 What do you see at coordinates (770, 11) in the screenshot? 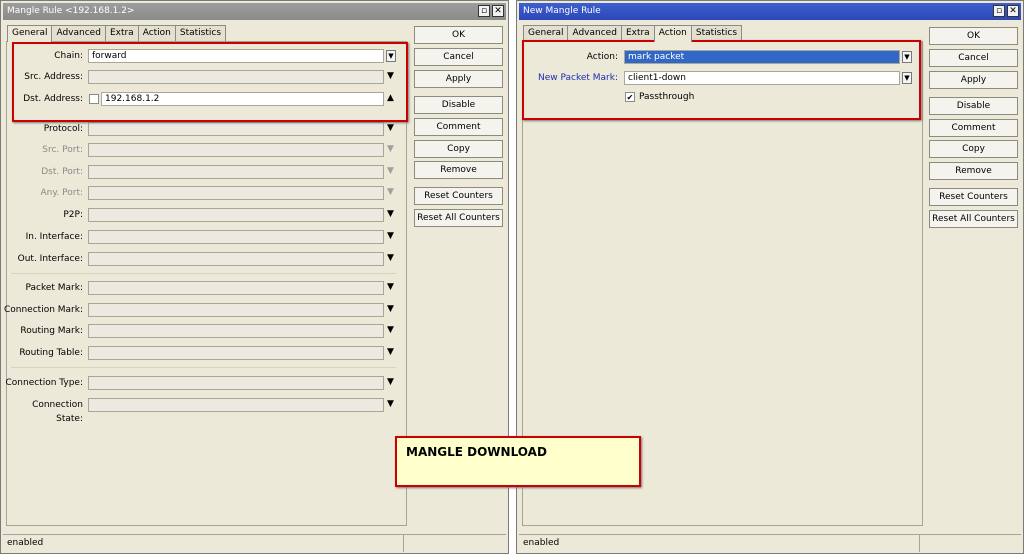
I see `window-title-bar: New Mangle Rule ▫ ✕` at bounding box center [770, 11].